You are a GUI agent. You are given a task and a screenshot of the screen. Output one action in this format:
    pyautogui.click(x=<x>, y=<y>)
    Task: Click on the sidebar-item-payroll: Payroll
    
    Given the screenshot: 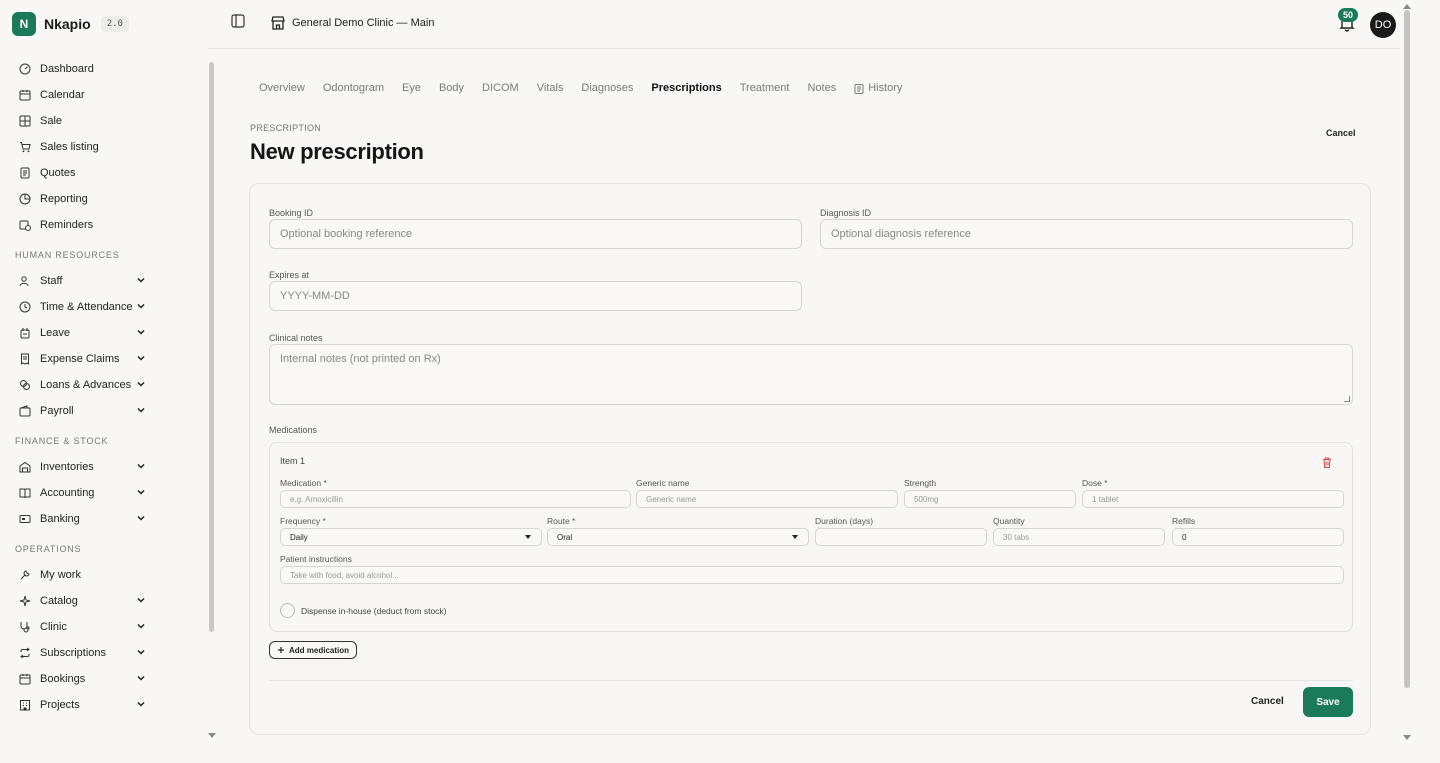 What is the action you would take?
    pyautogui.click(x=104, y=411)
    